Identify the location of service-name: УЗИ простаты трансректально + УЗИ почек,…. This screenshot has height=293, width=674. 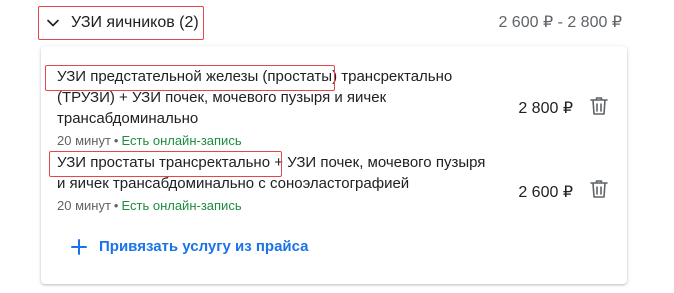
(268, 172).